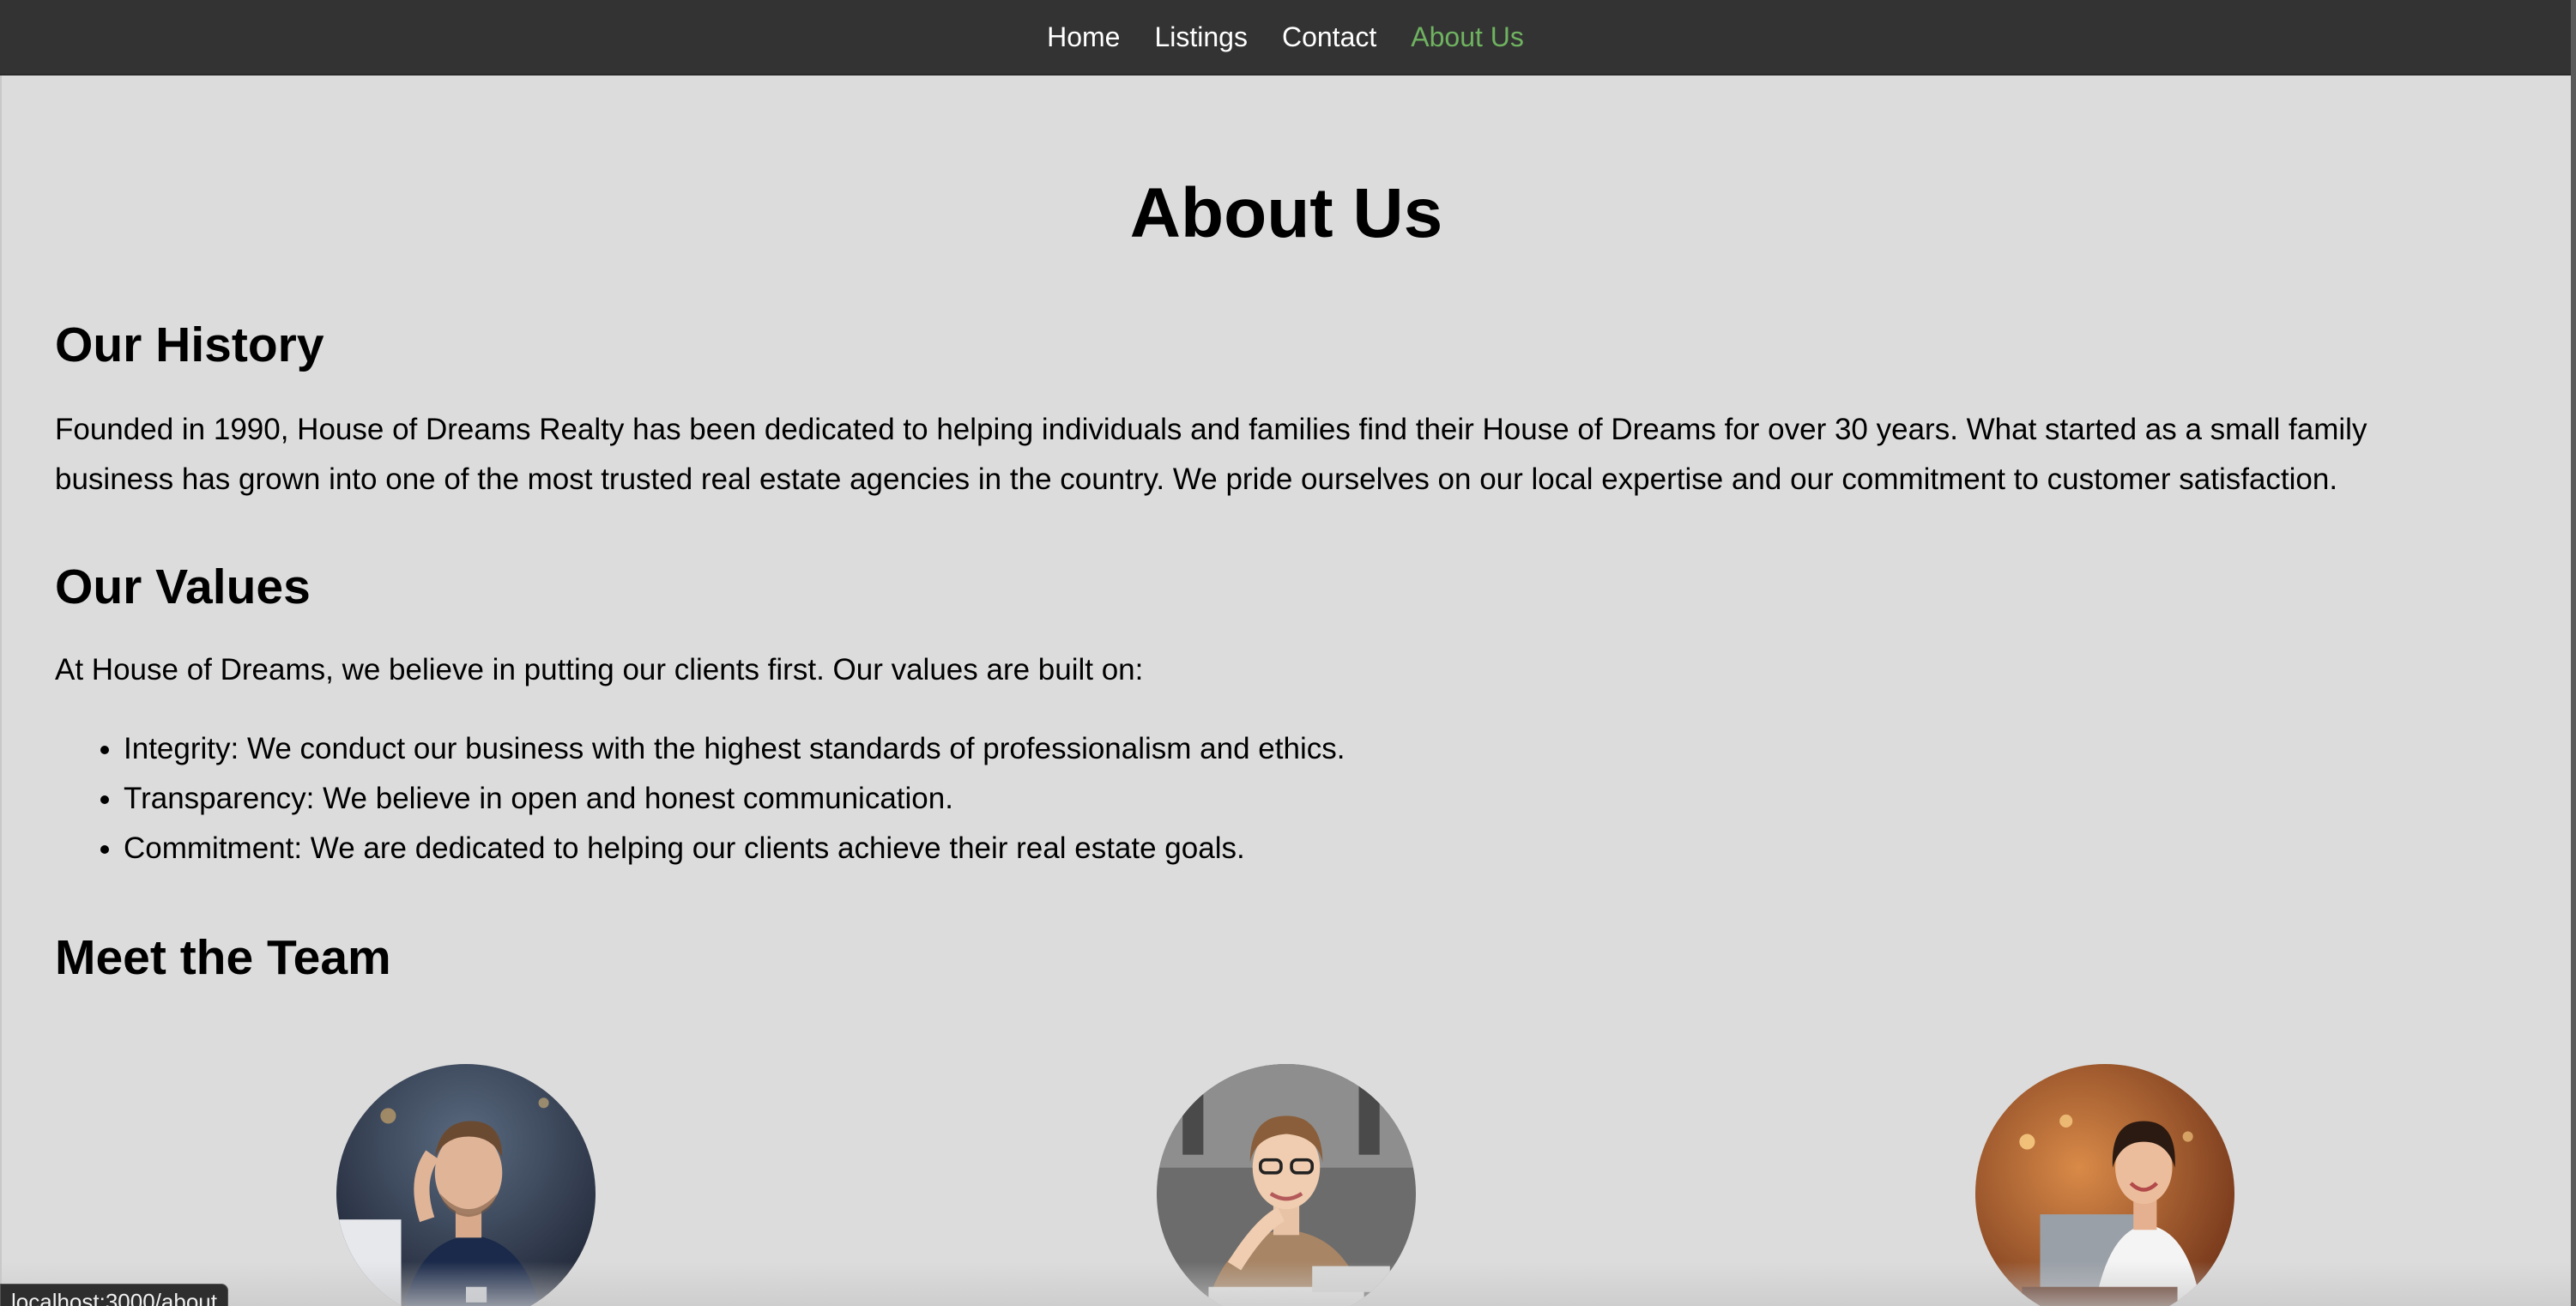  I want to click on team-heading: Meet the Team, so click(223, 958).